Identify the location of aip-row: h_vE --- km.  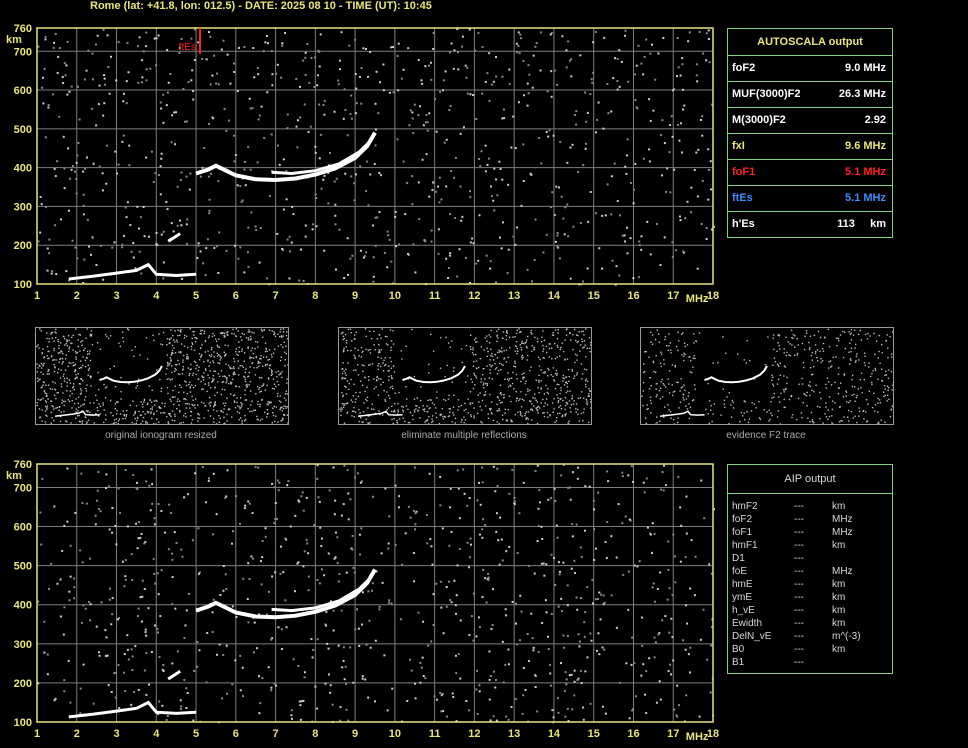
(810, 611).